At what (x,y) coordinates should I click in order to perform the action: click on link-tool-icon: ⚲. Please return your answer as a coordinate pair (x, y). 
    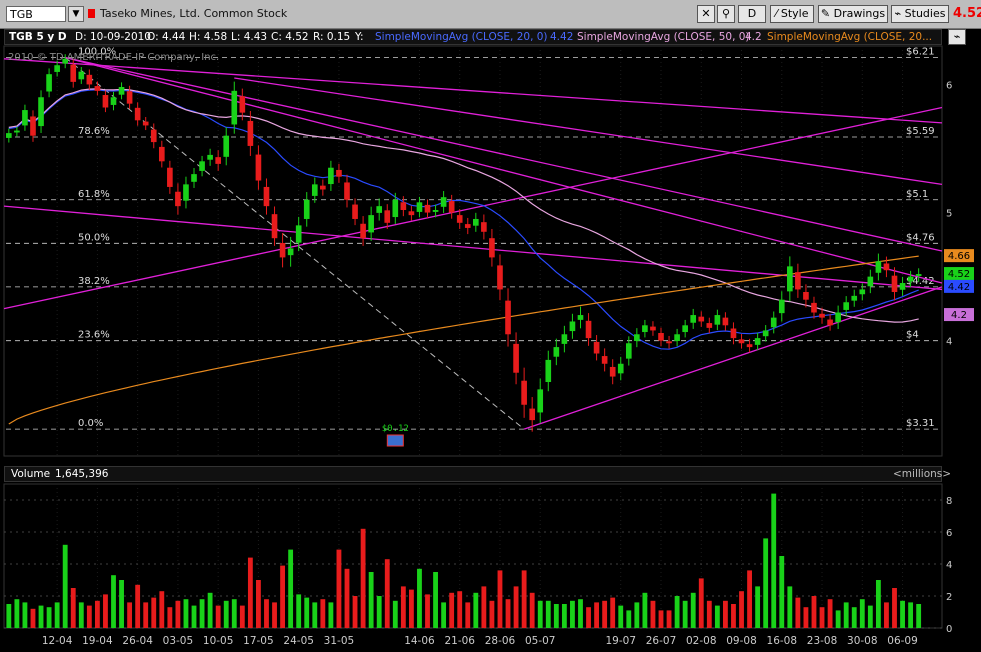
    Looking at the image, I should click on (726, 14).